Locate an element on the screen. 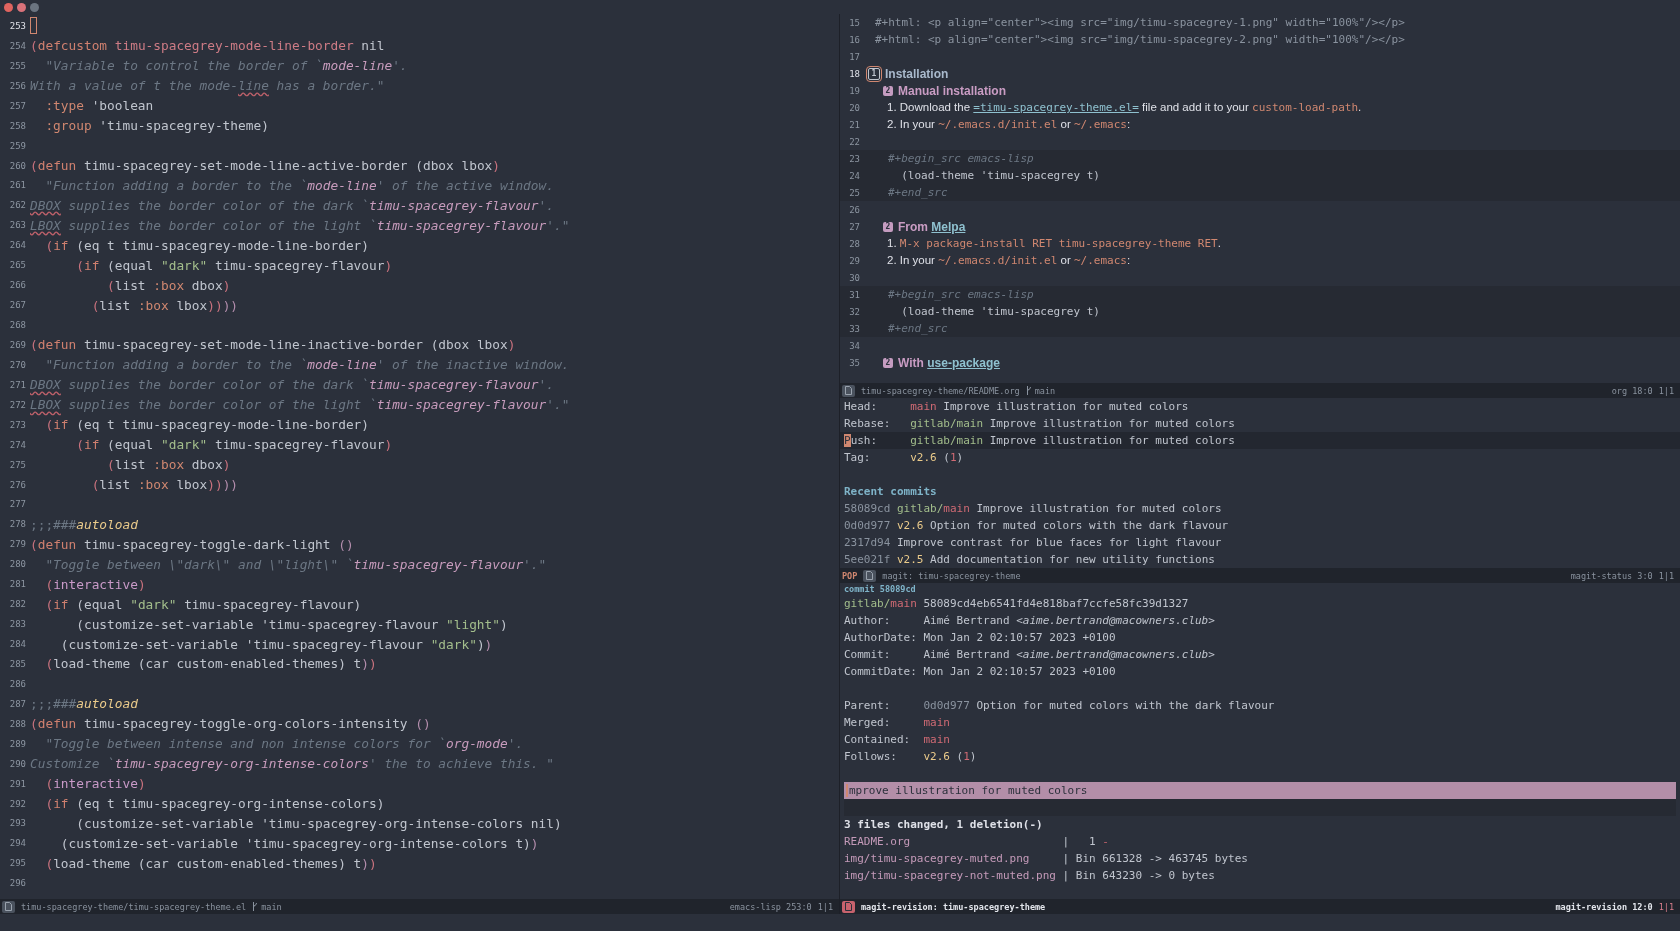 This screenshot has width=1680, height=931. code-line: :group 'timu-spacegrey-theme) is located at coordinates (156, 126).